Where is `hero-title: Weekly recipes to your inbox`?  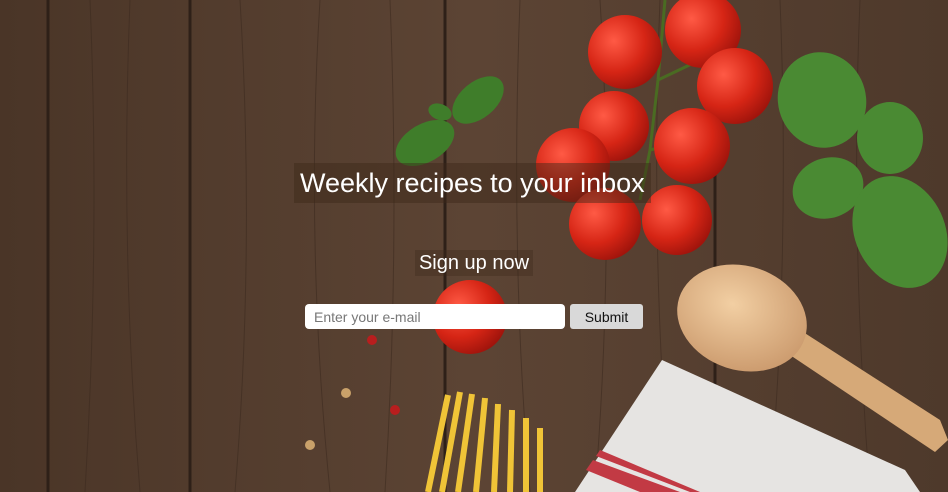 hero-title: Weekly recipes to your inbox is located at coordinates (472, 183).